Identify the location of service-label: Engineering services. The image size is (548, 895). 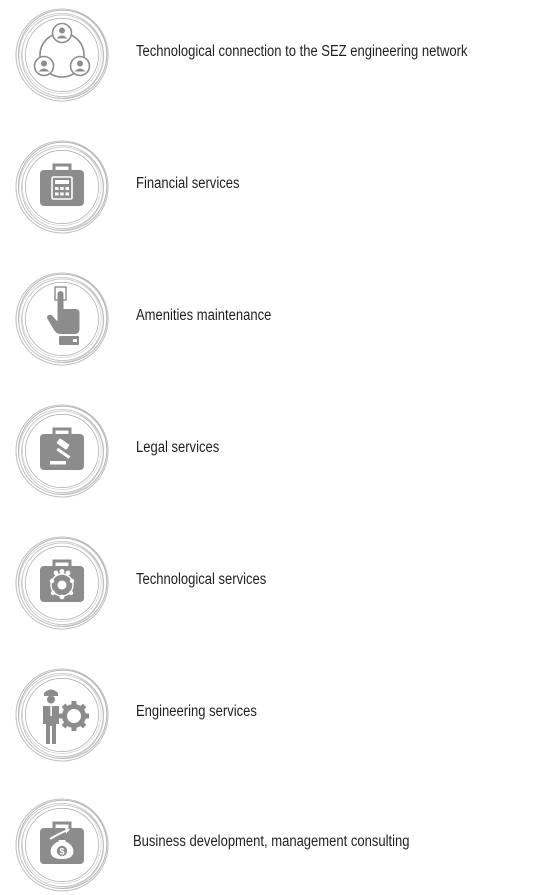
(196, 711).